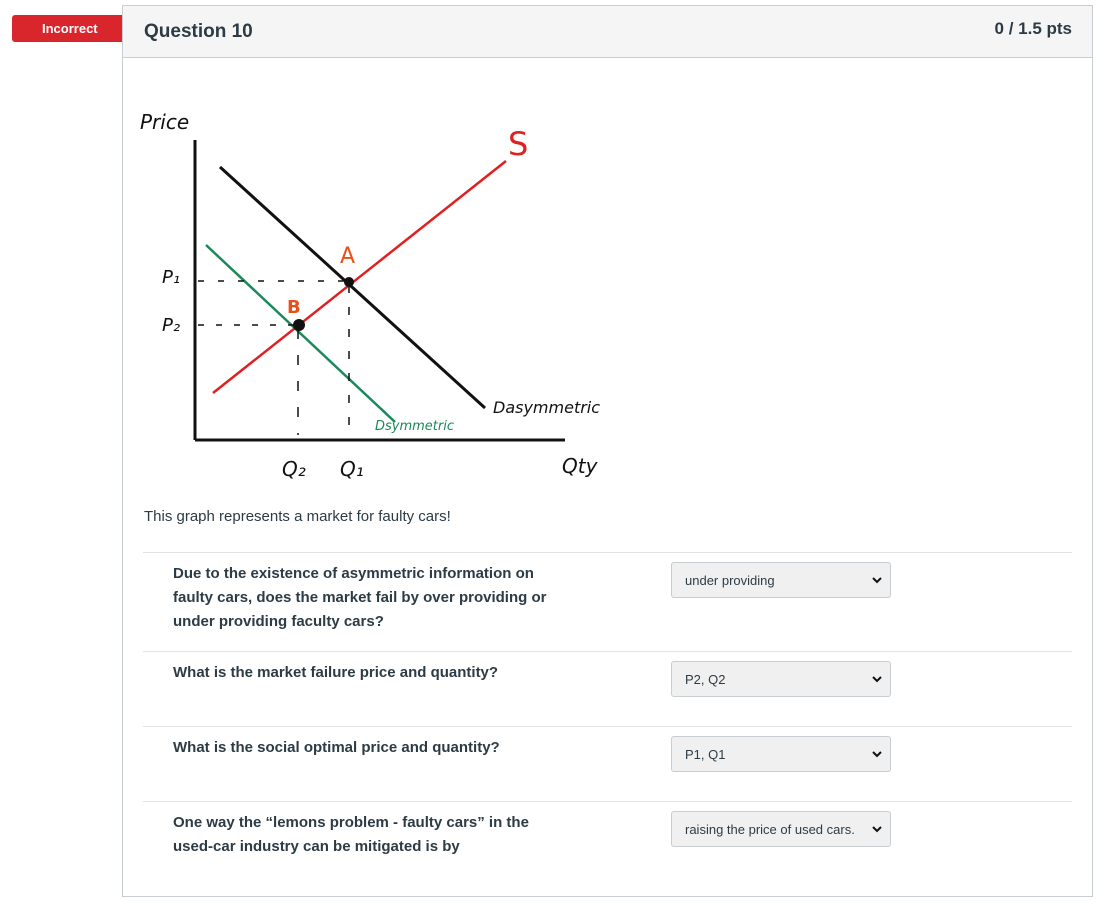 This screenshot has height=915, width=1109. I want to click on price-axis-label: Price, so click(164, 122).